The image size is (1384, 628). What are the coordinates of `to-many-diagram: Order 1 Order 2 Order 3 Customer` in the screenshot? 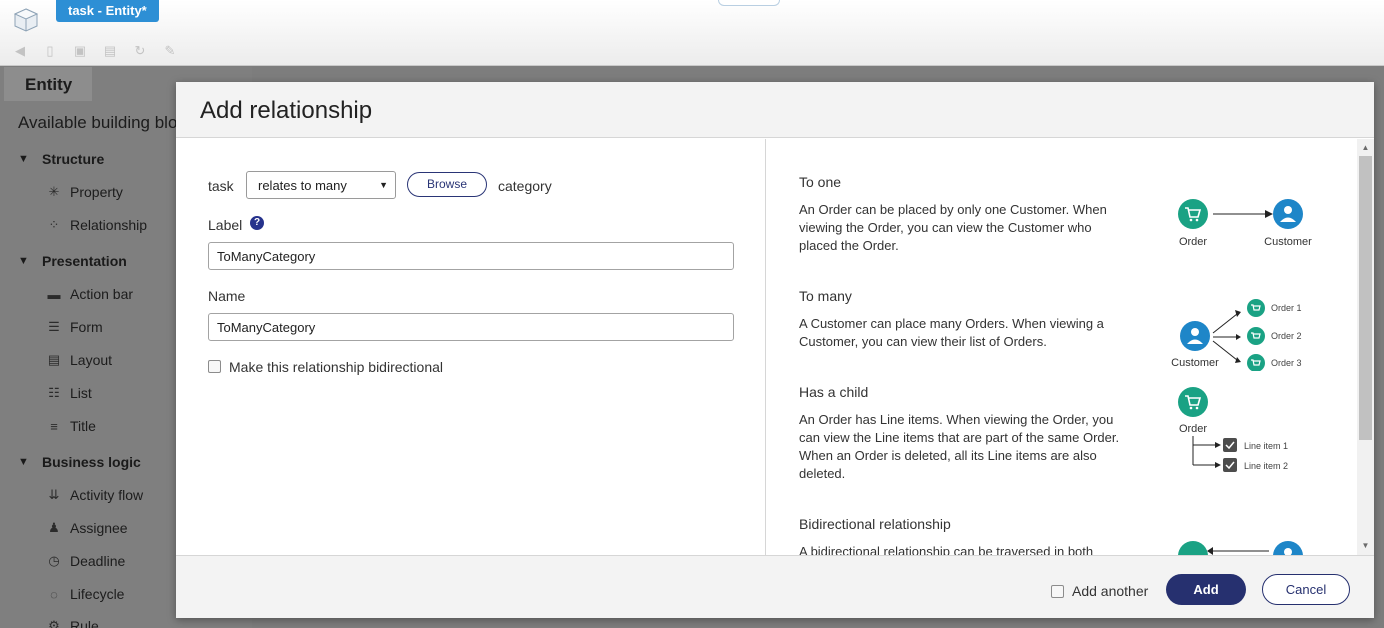 It's located at (1236, 335).